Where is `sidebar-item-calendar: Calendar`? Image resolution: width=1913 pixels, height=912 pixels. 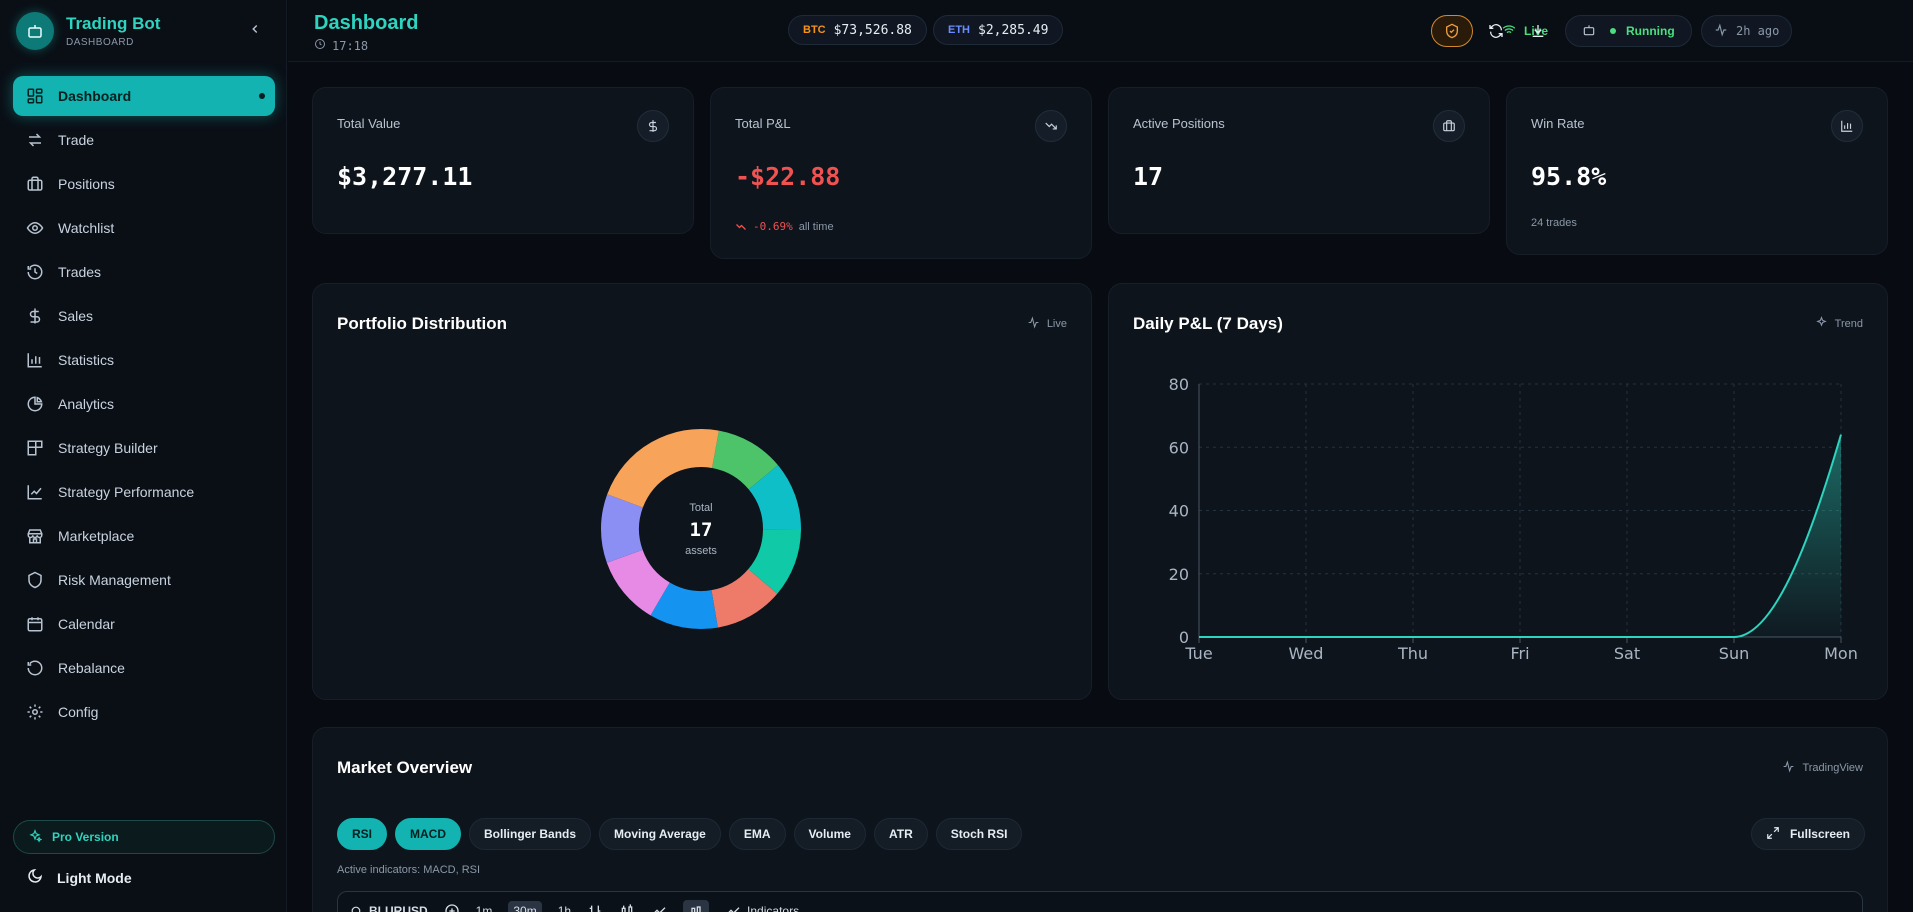 sidebar-item-calendar: Calendar is located at coordinates (144, 624).